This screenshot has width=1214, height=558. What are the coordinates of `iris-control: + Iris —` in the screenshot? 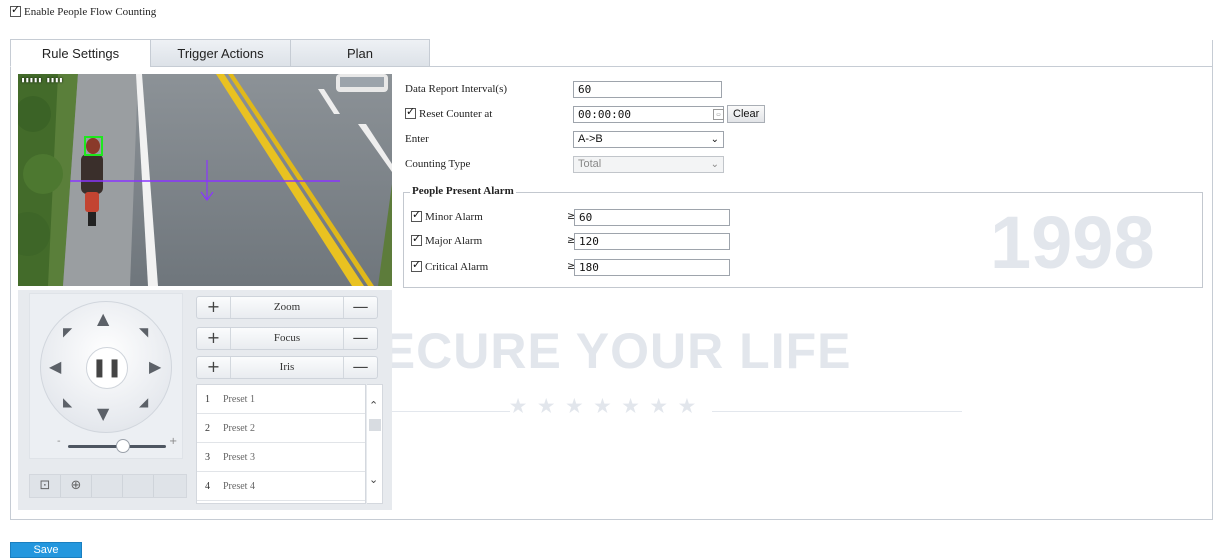 It's located at (287, 367).